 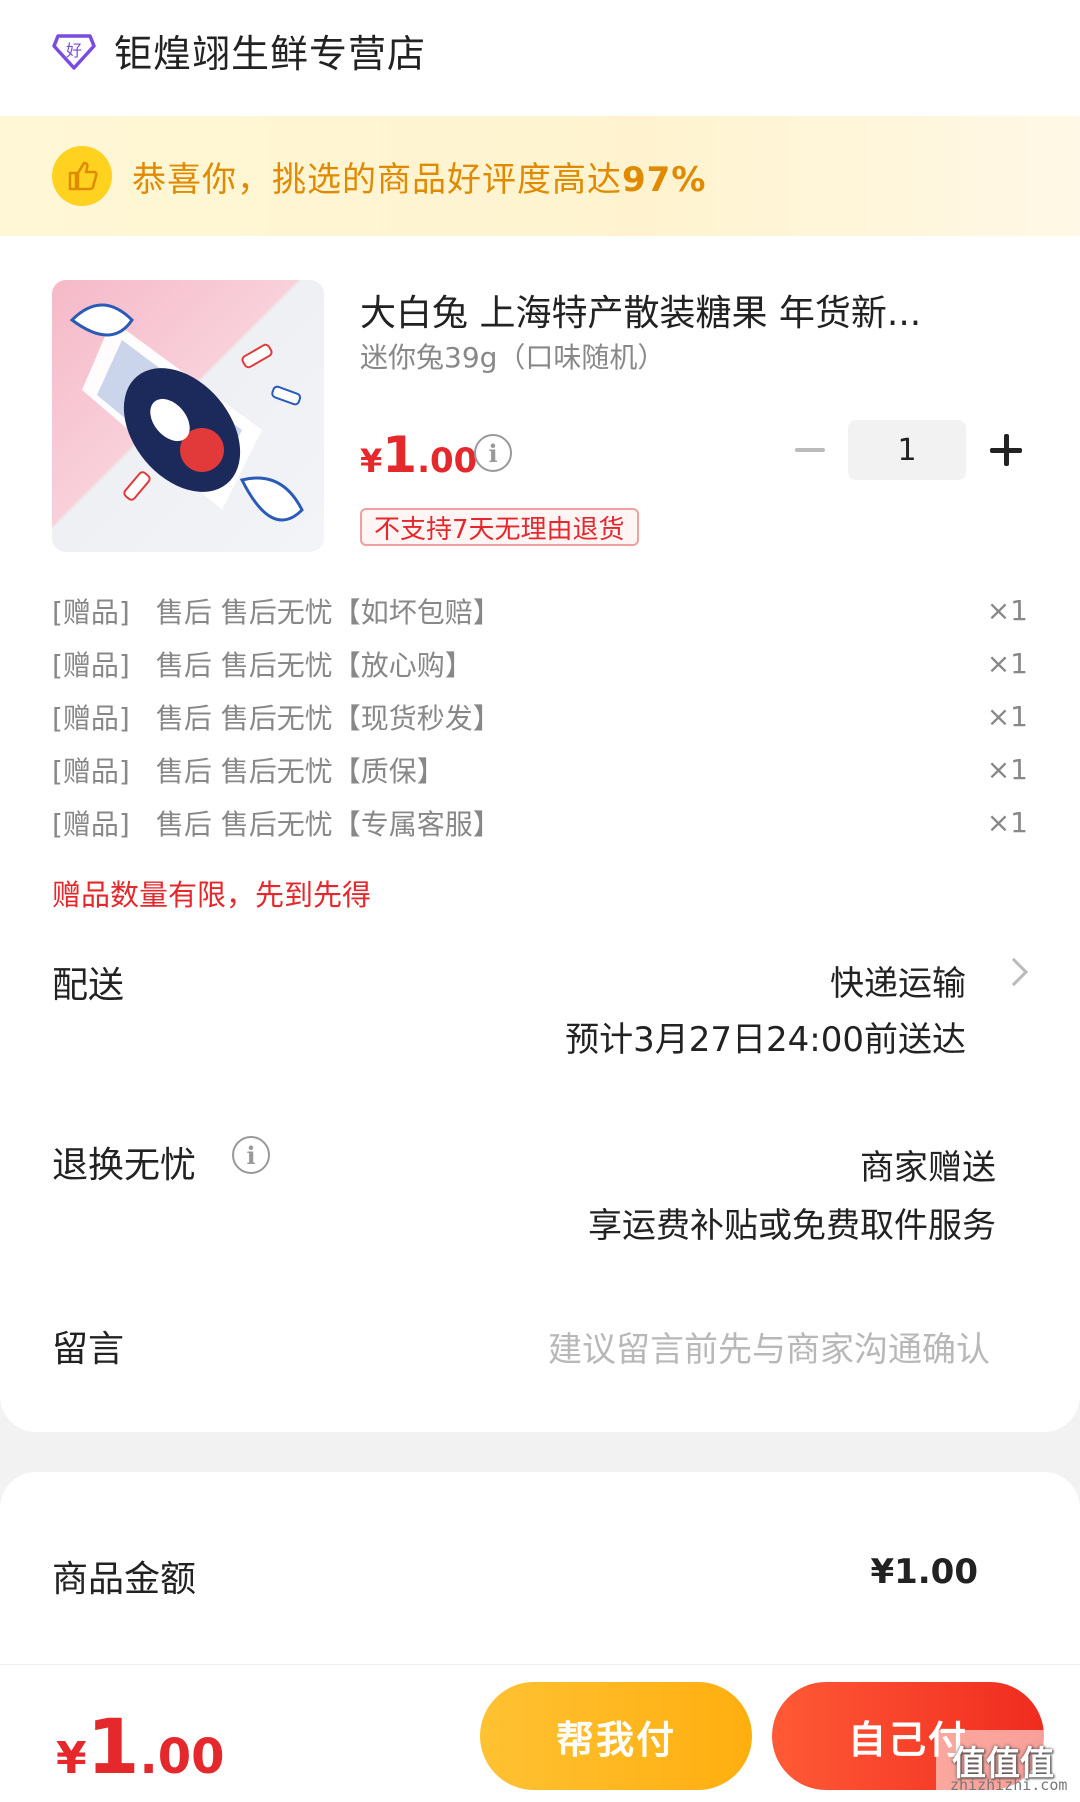 I want to click on gift-name: 售后 售后无忧【专属客服】, so click(x=328, y=824).